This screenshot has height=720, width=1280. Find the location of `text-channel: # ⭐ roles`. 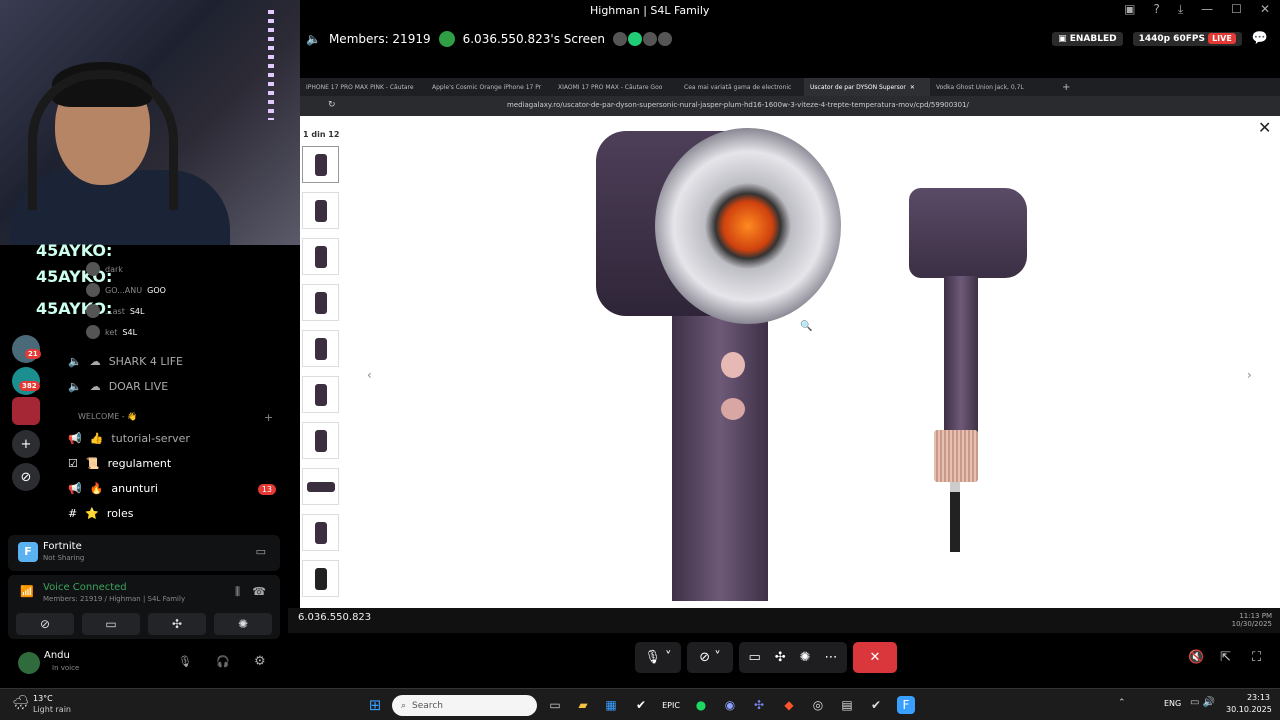

text-channel: # ⭐ roles is located at coordinates (101, 513).